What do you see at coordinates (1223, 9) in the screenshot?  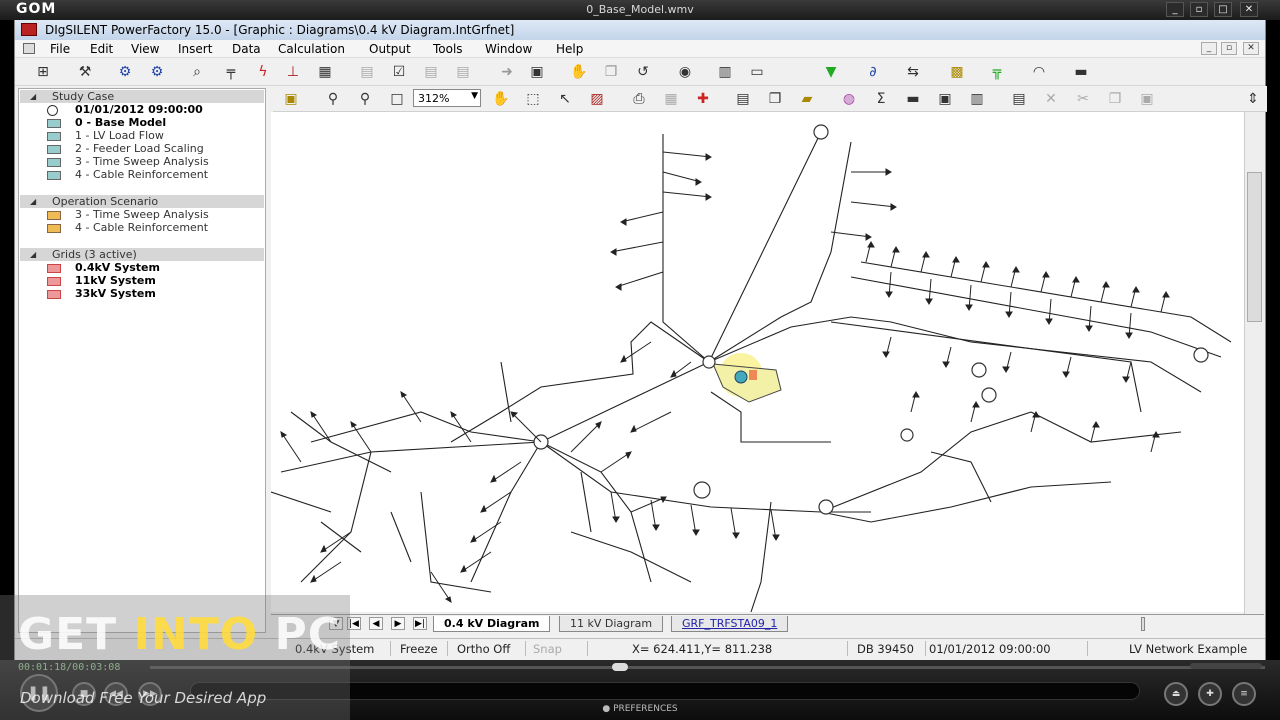 I see `player-maximize-button: □` at bounding box center [1223, 9].